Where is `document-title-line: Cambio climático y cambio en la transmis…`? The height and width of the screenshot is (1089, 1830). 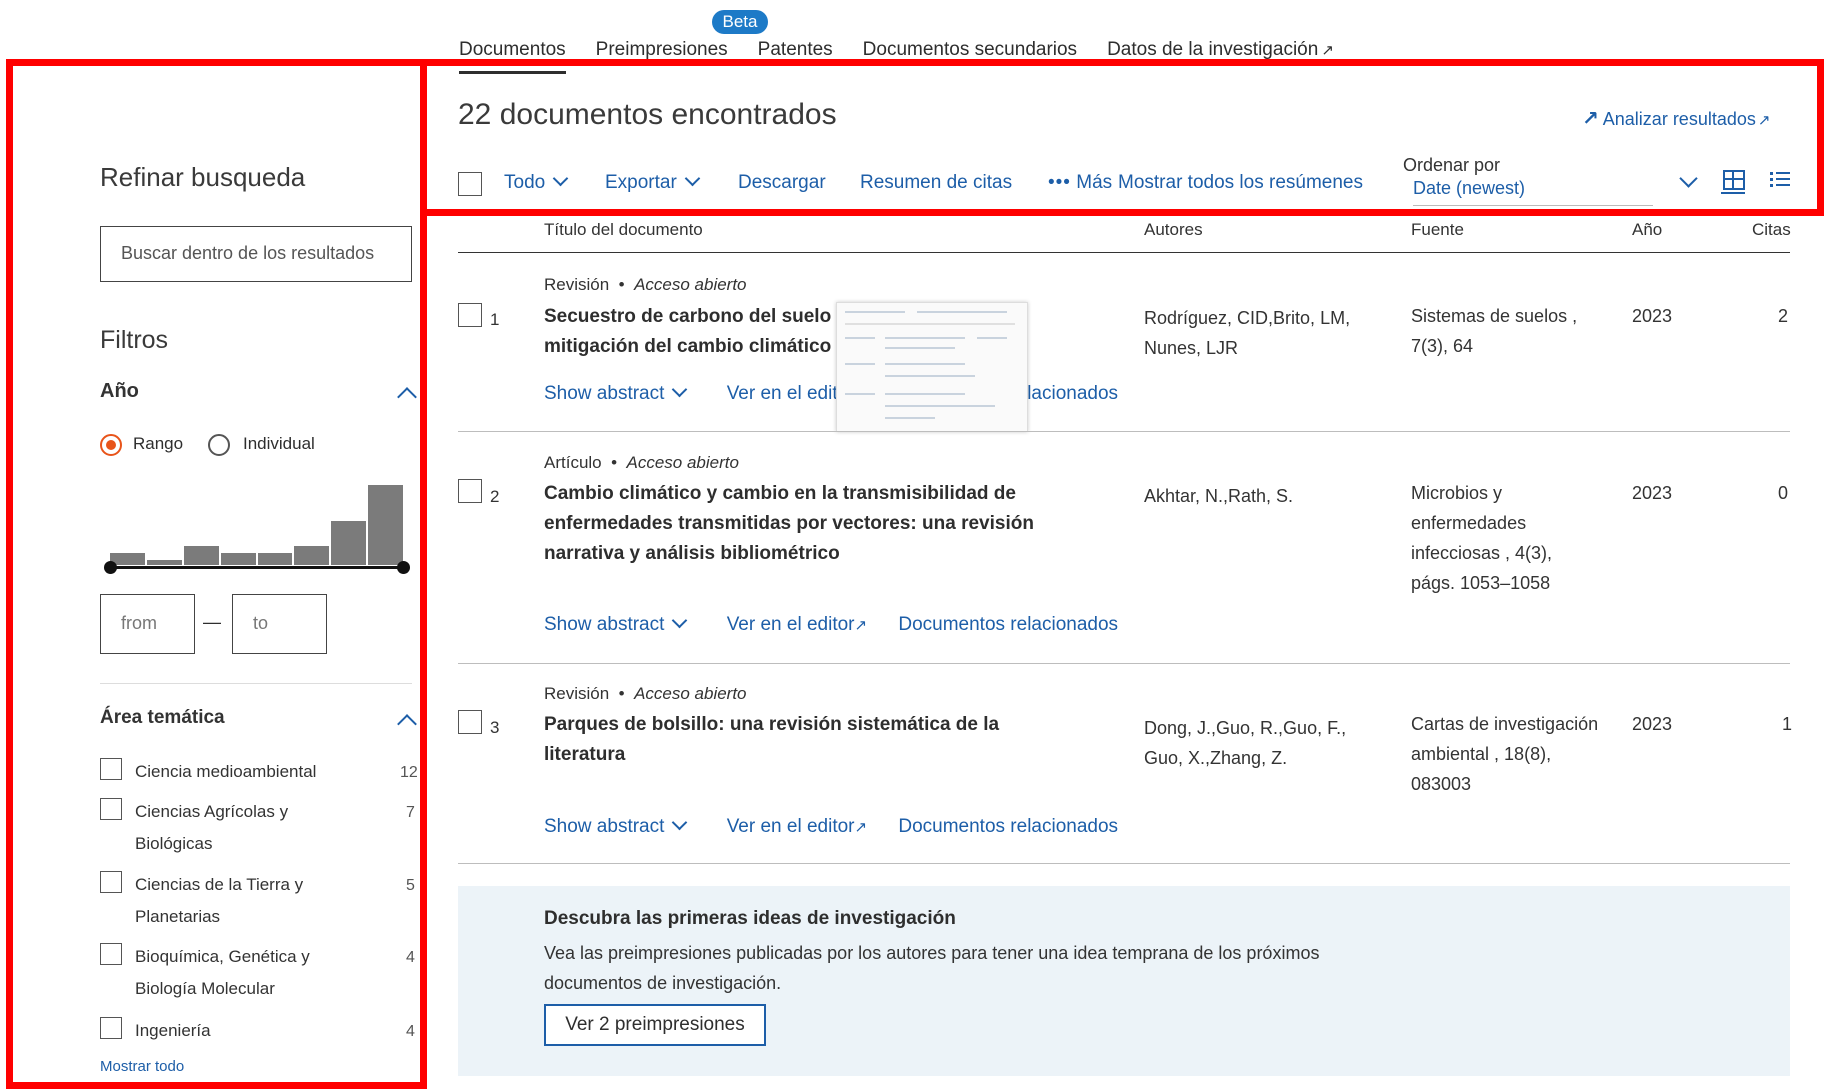 document-title-line: Cambio climático y cambio en la transmis… is located at coordinates (780, 493).